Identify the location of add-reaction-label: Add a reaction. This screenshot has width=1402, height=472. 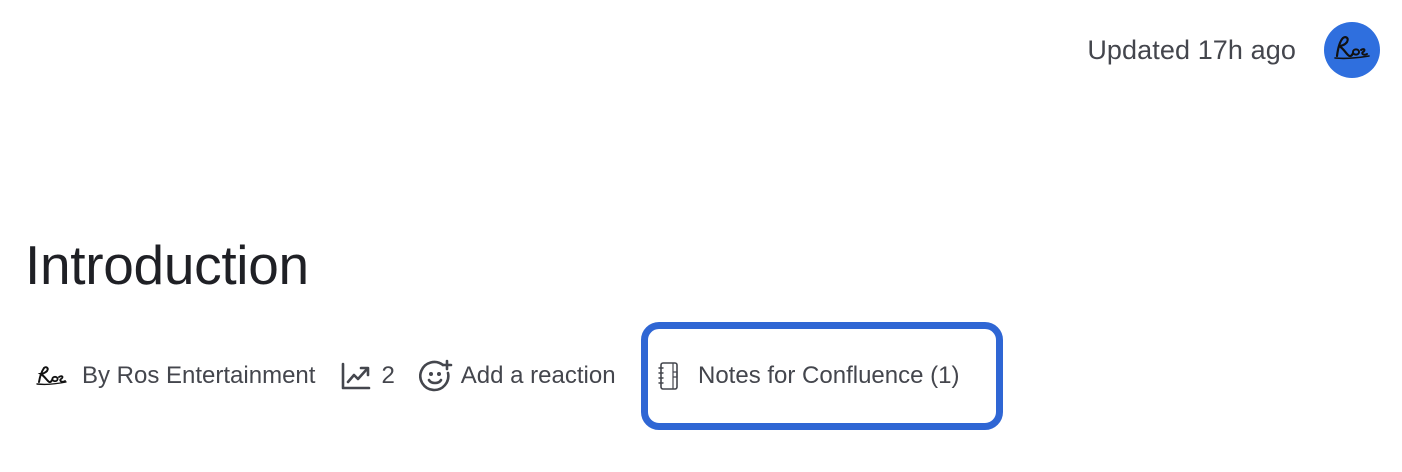
(538, 375).